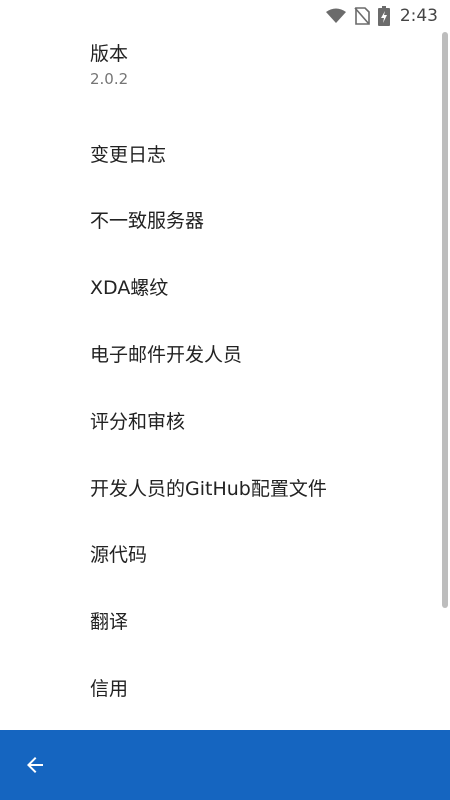  Describe the element at coordinates (129, 288) in the screenshot. I see `settings-item-title: XDA螺纹` at that location.